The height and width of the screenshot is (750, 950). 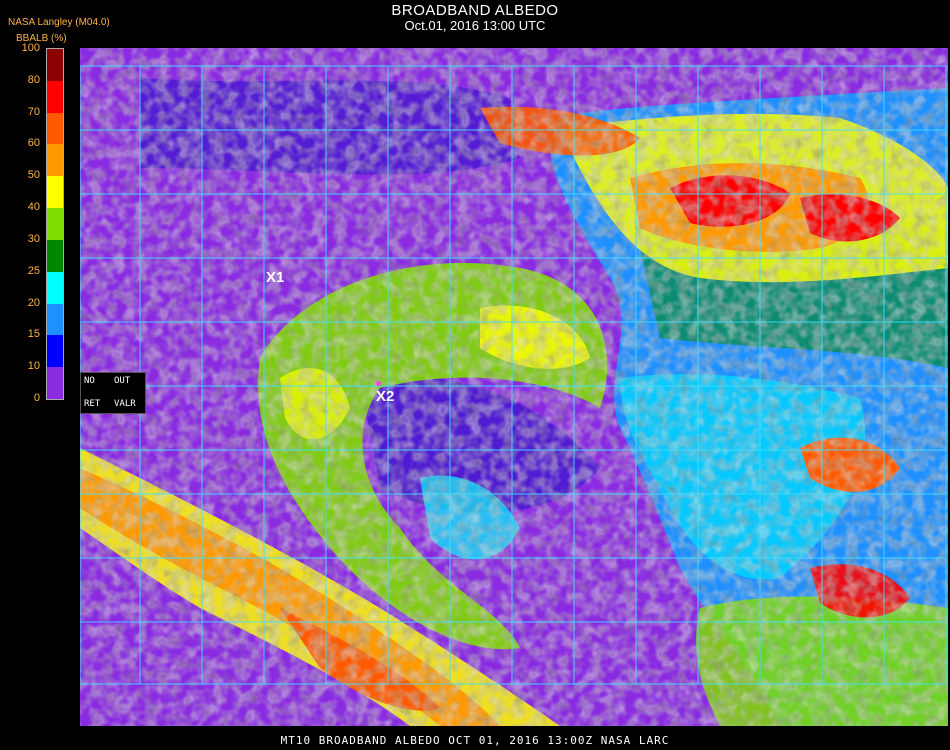 What do you see at coordinates (59, 22) in the screenshot?
I see `source-label: NASA Langley (M04.0)` at bounding box center [59, 22].